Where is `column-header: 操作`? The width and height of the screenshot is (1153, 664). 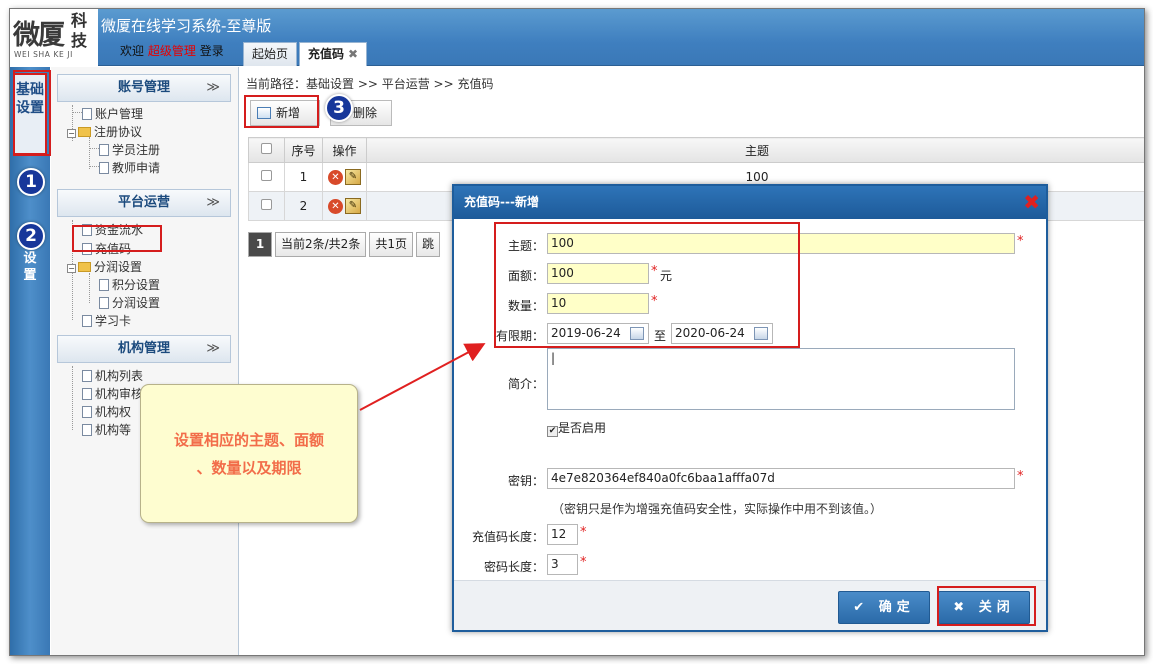 column-header: 操作 is located at coordinates (344, 150).